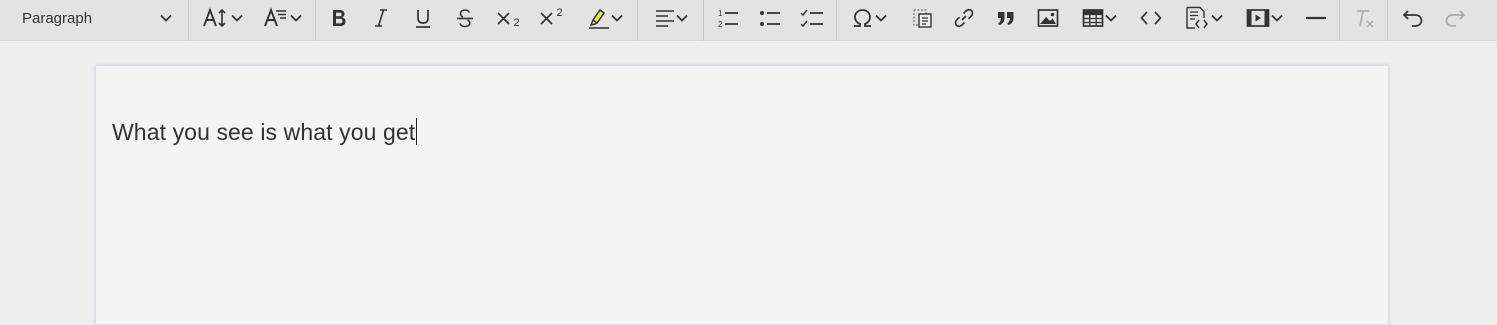 This screenshot has width=1497, height=325. I want to click on media-embed-button, so click(1264, 18).